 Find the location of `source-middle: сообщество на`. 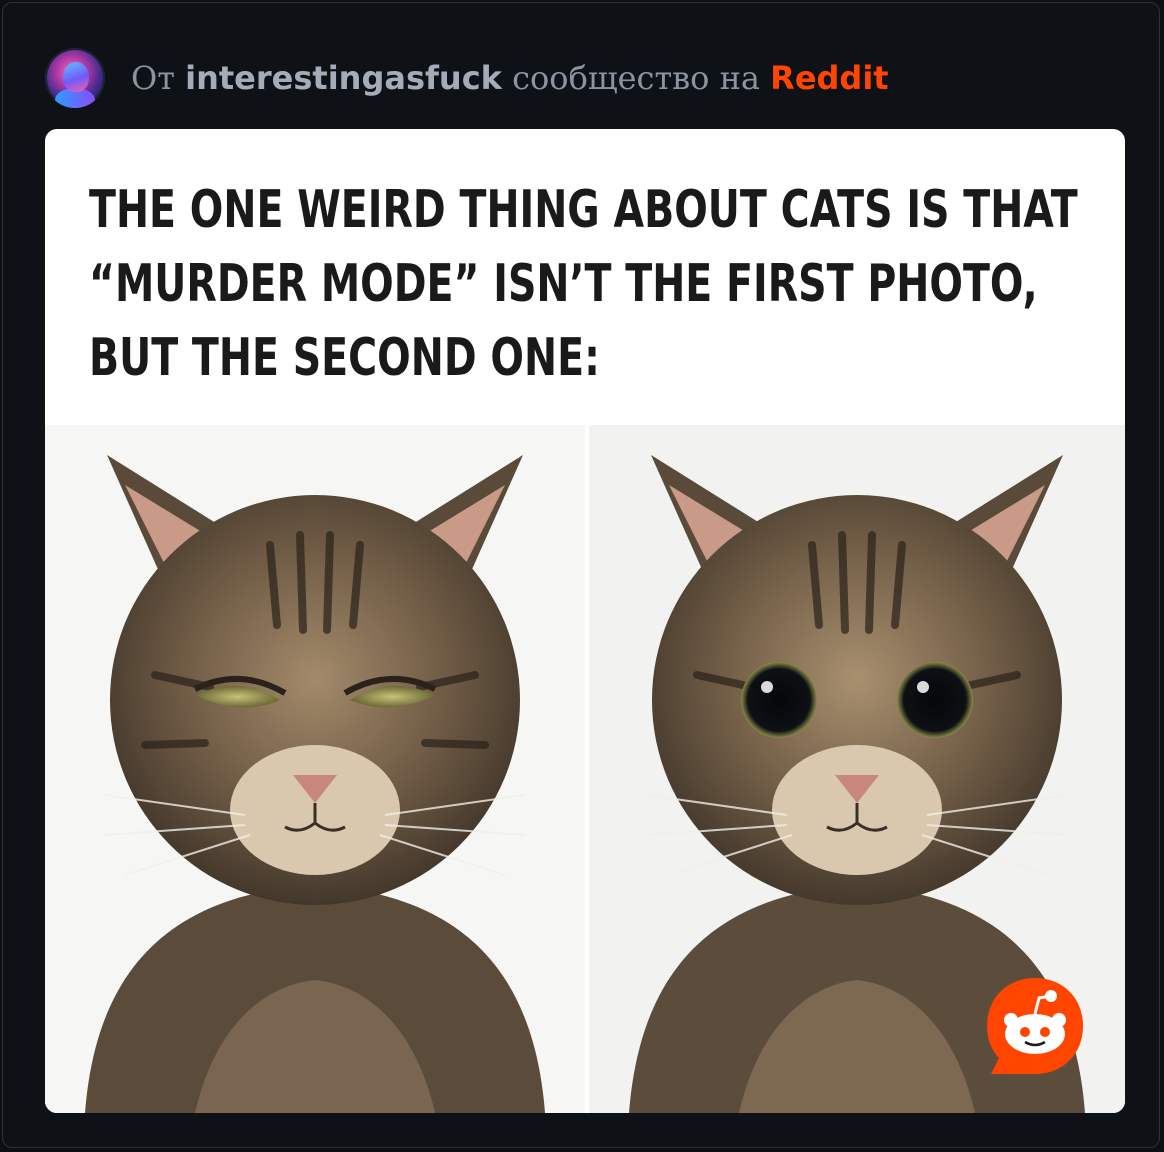

source-middle: сообщество на is located at coordinates (636, 78).